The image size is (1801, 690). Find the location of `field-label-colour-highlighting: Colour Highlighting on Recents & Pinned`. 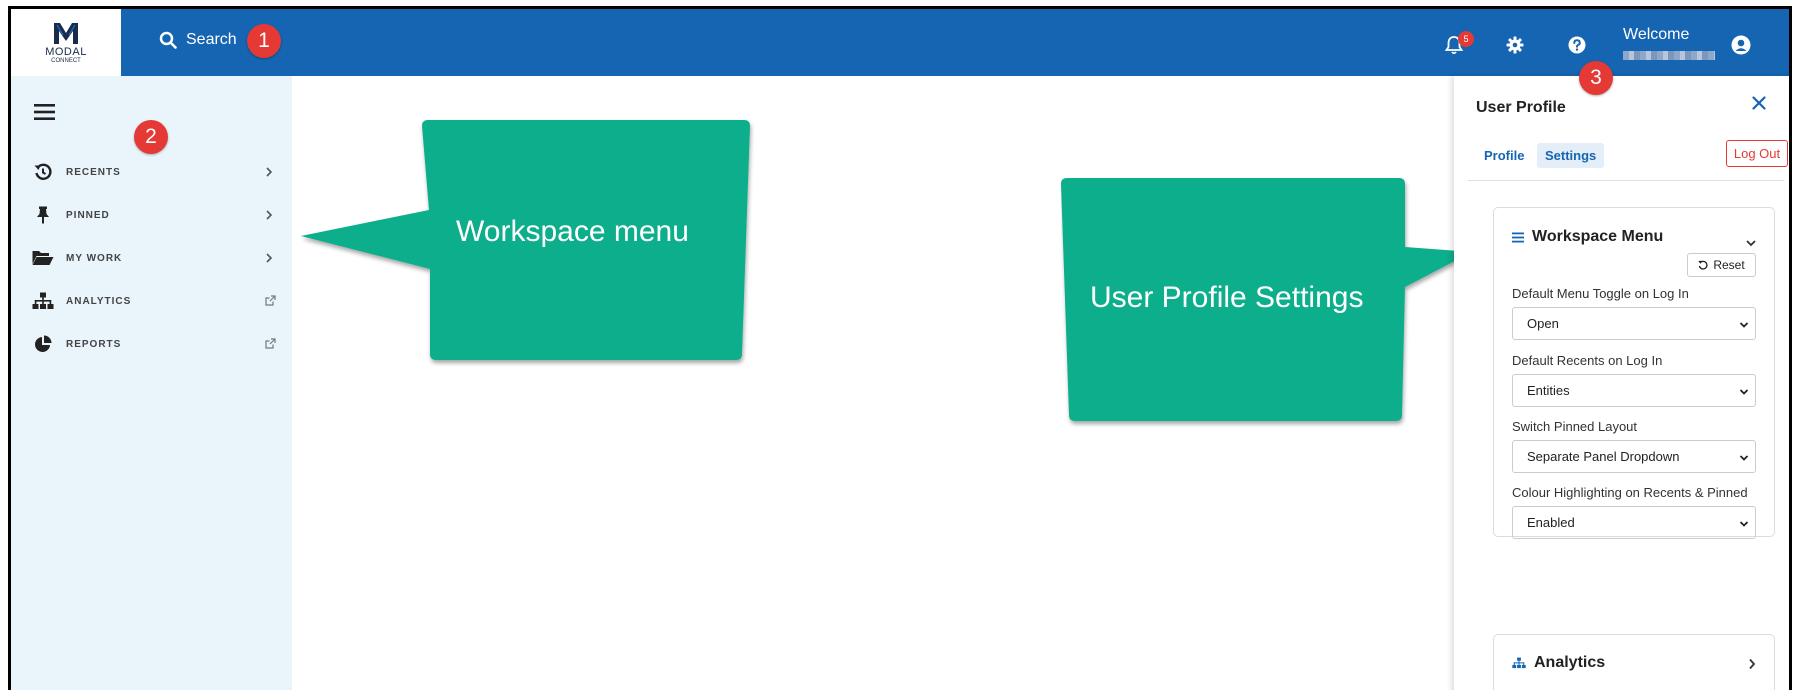

field-label-colour-highlighting: Colour Highlighting on Recents & Pinned is located at coordinates (1630, 492).